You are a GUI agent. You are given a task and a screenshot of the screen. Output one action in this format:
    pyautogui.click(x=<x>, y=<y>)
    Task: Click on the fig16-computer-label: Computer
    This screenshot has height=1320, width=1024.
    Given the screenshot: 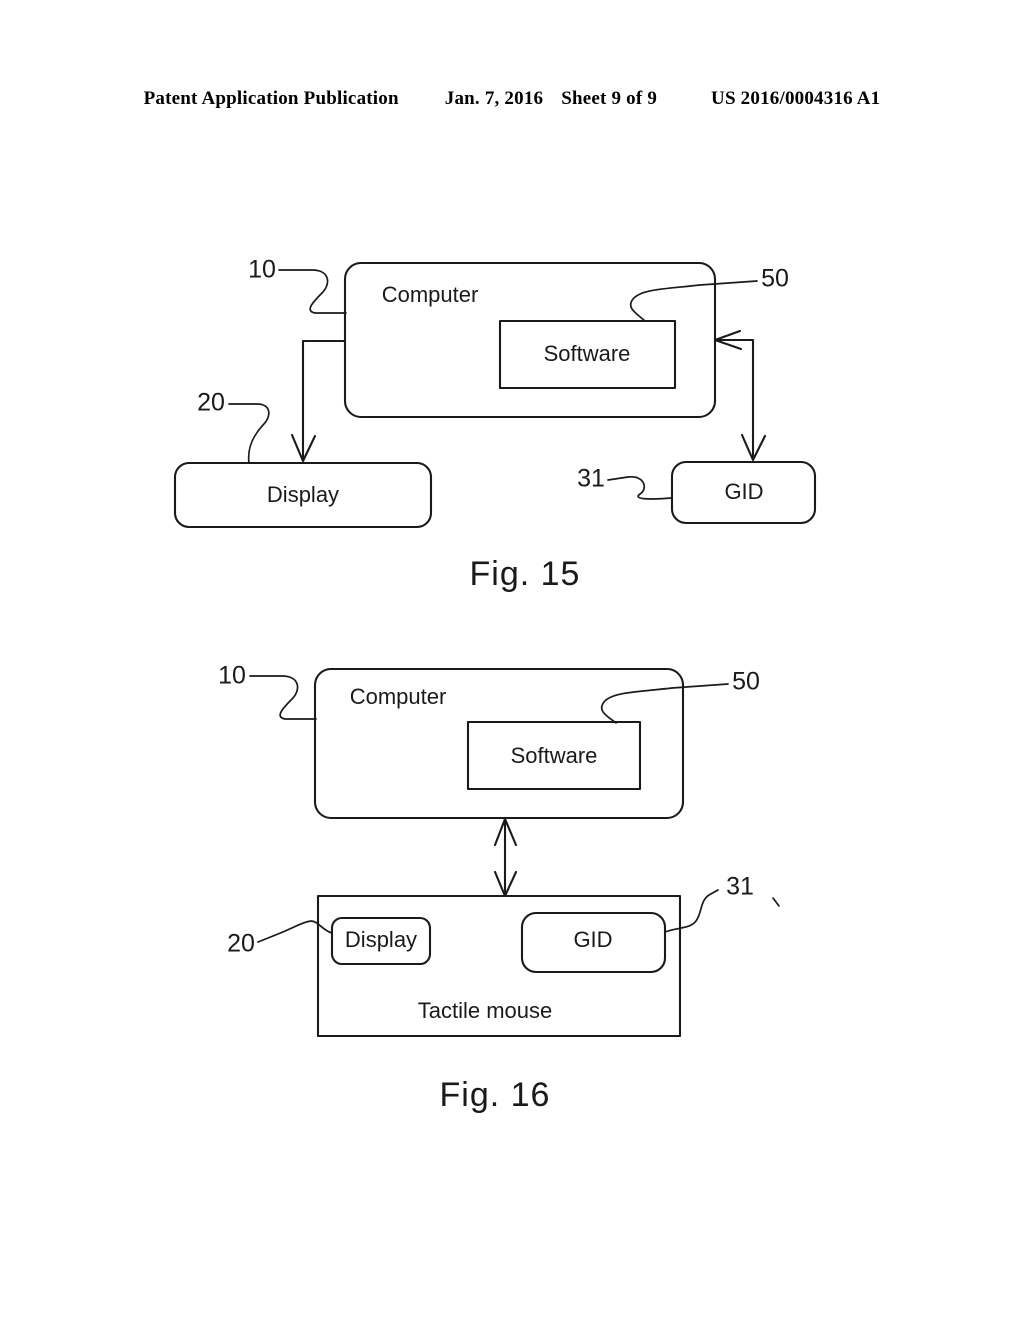 What is the action you would take?
    pyautogui.click(x=398, y=696)
    